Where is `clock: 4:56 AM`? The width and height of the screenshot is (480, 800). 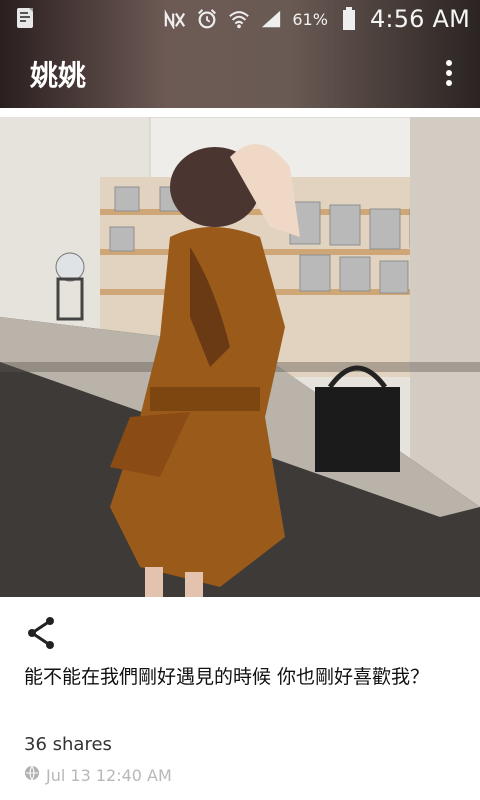
clock: 4:56 AM is located at coordinates (419, 19).